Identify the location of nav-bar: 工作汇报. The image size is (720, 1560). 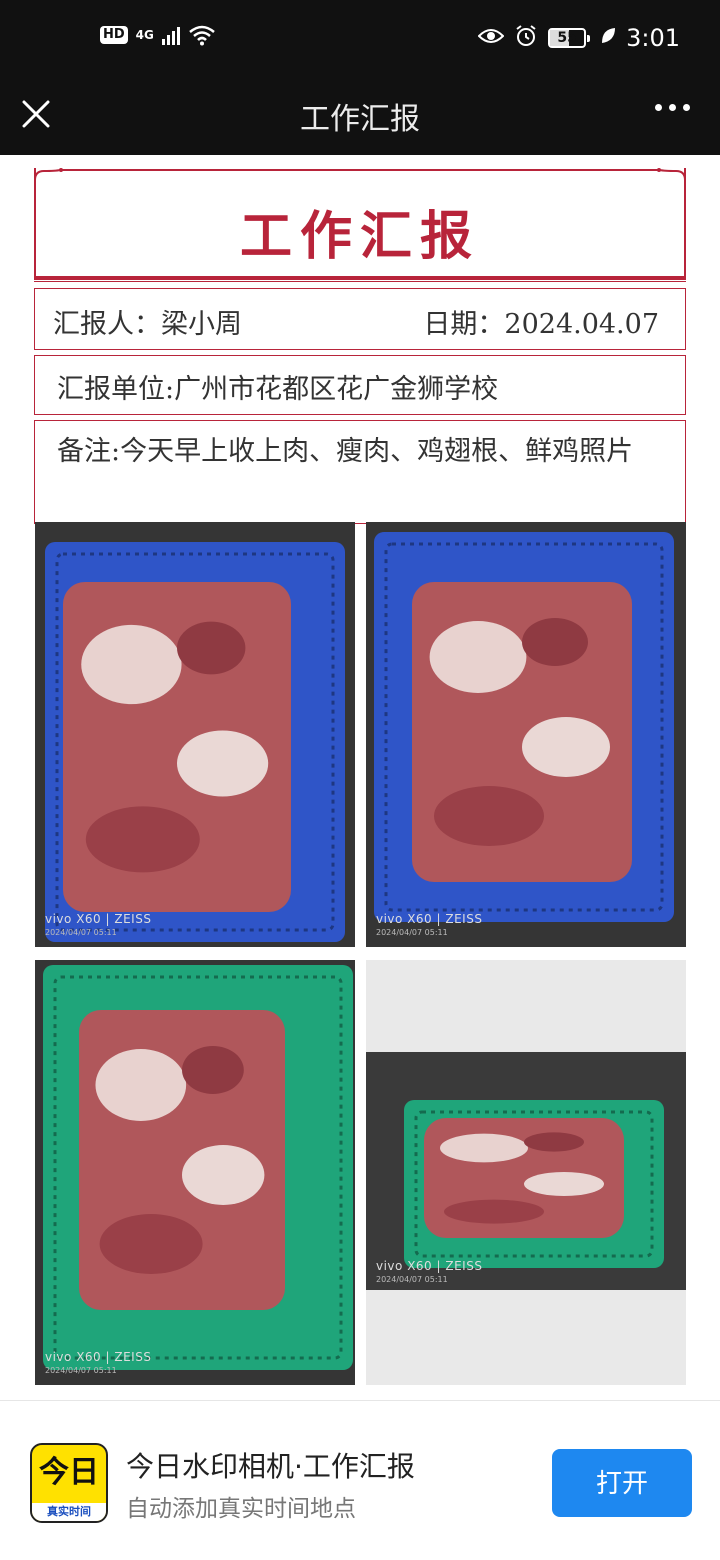
(360, 117).